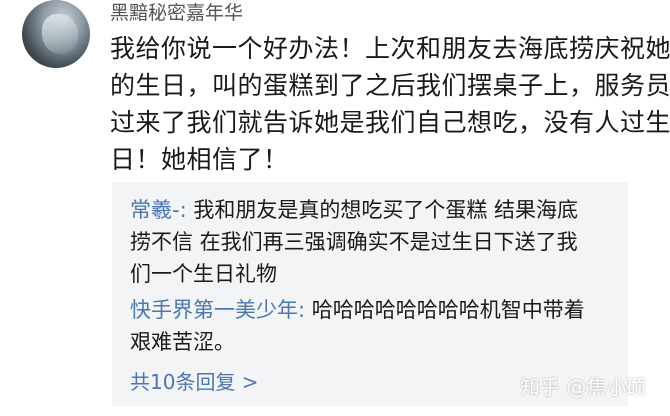 Image resolution: width=670 pixels, height=416 pixels. I want to click on reply-text: 哈哈哈哈哈哈哈哈机智中带着, so click(448, 310).